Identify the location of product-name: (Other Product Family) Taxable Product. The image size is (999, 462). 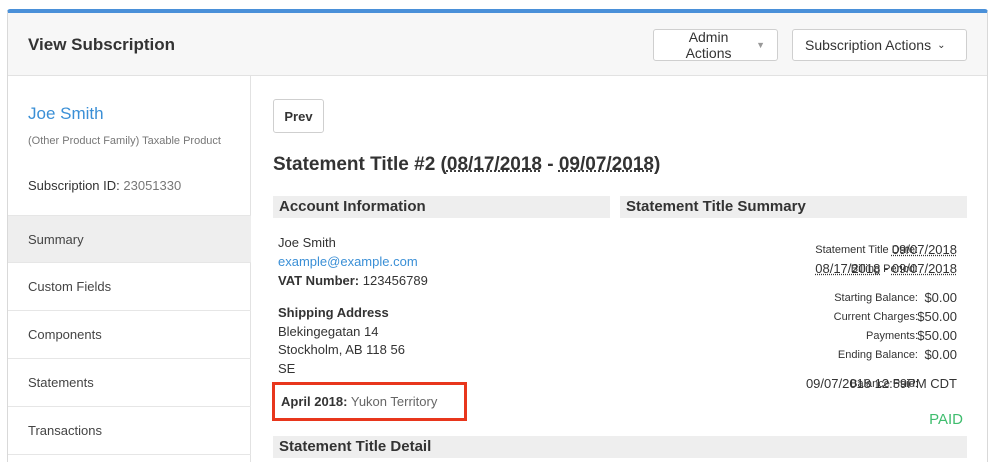
(124, 141).